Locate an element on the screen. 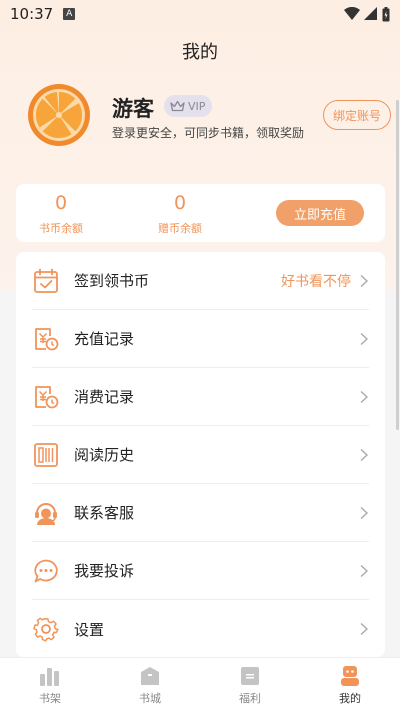 The height and width of the screenshot is (711, 400). menu-item-complaint: 我要投诉 is located at coordinates (200, 571).